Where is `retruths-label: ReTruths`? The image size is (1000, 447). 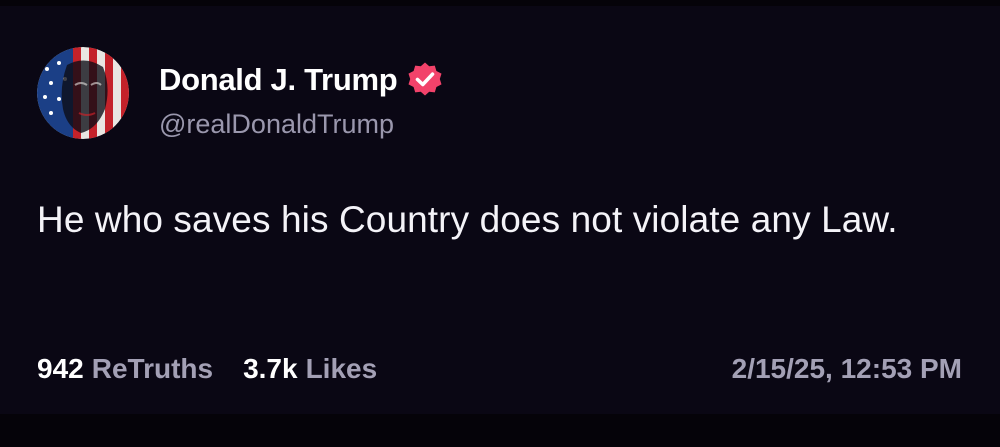 retruths-label: ReTruths is located at coordinates (152, 368).